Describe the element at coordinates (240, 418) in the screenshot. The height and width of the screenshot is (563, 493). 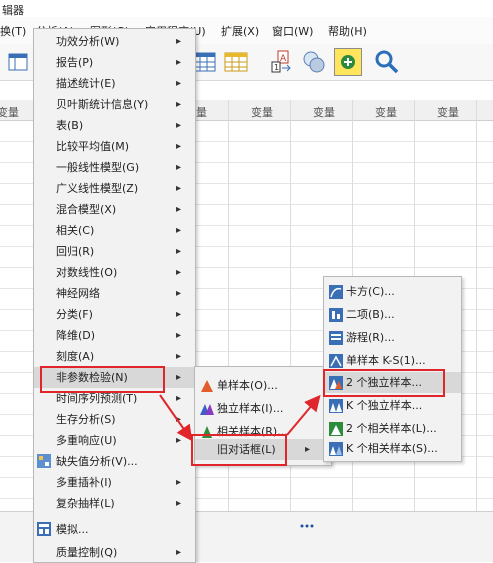
I see `annotation-arrows` at that location.